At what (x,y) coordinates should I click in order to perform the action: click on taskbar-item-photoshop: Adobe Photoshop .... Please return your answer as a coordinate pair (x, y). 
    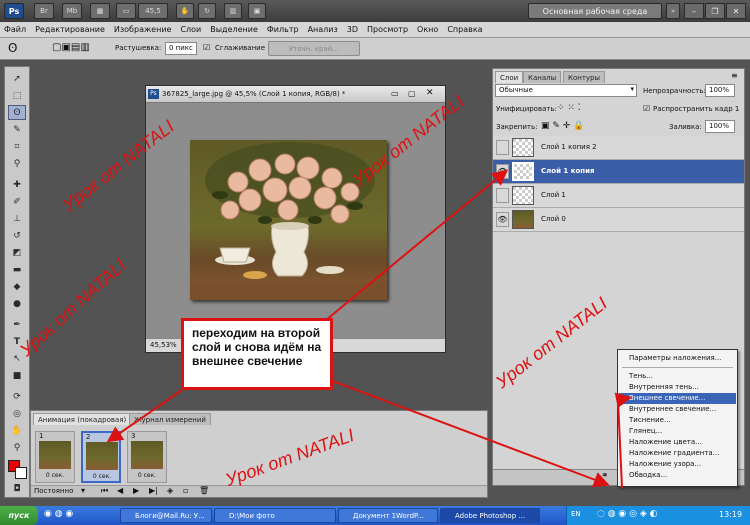
    Looking at the image, I should click on (490, 515).